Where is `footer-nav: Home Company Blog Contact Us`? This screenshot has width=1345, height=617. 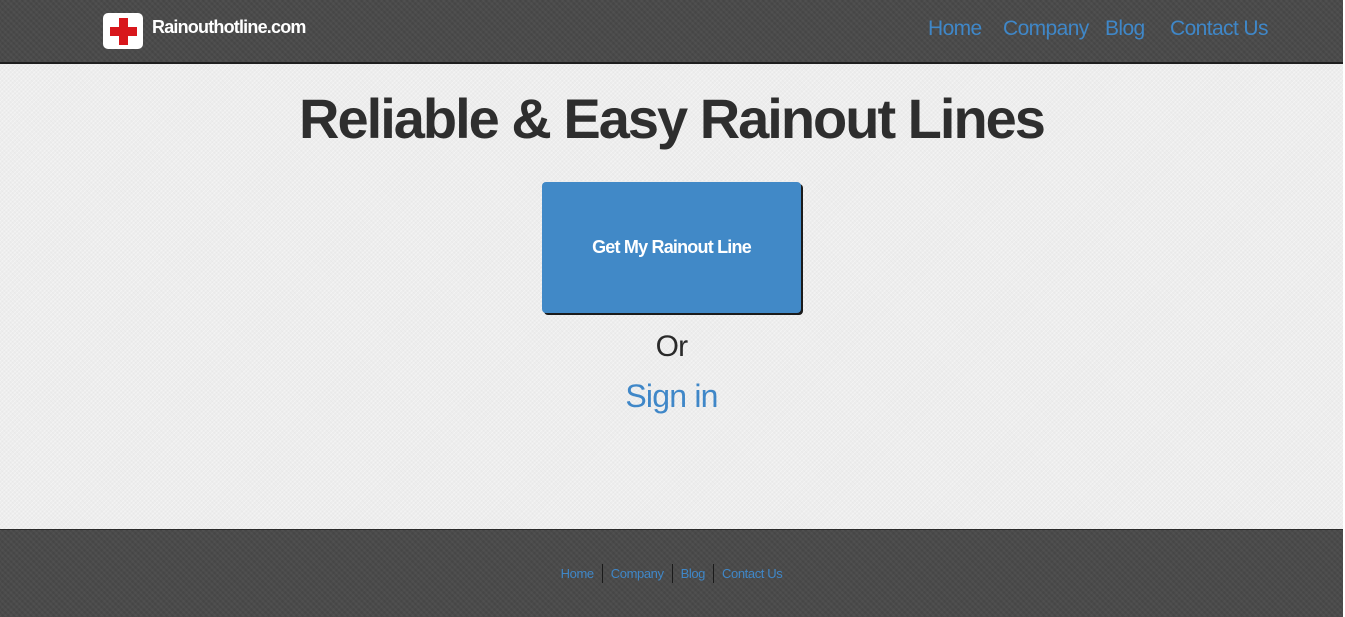 footer-nav: Home Company Blog Contact Us is located at coordinates (671, 573).